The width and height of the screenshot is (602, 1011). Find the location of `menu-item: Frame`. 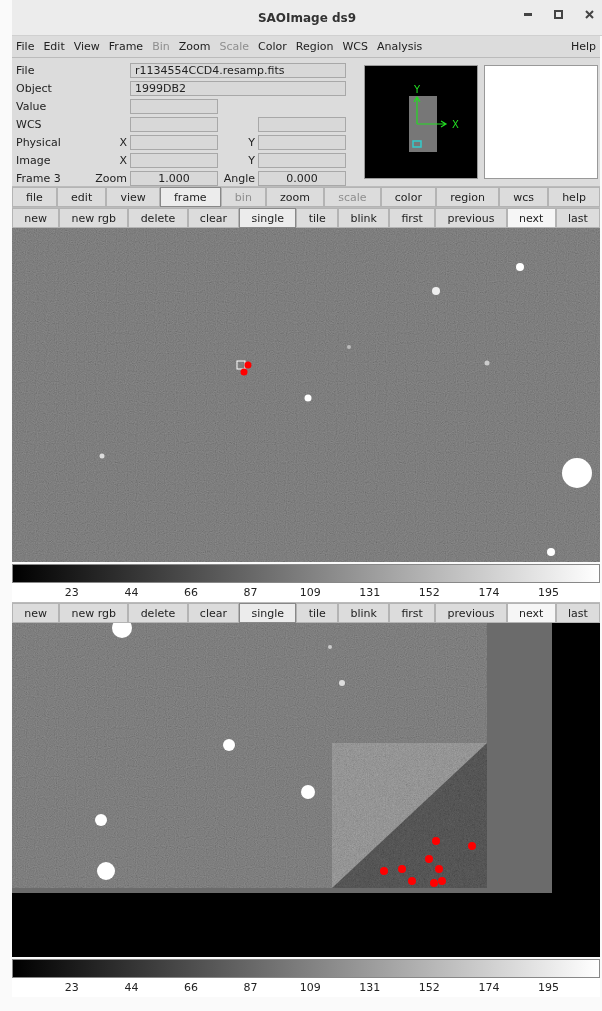

menu-item: Frame is located at coordinates (126, 46).